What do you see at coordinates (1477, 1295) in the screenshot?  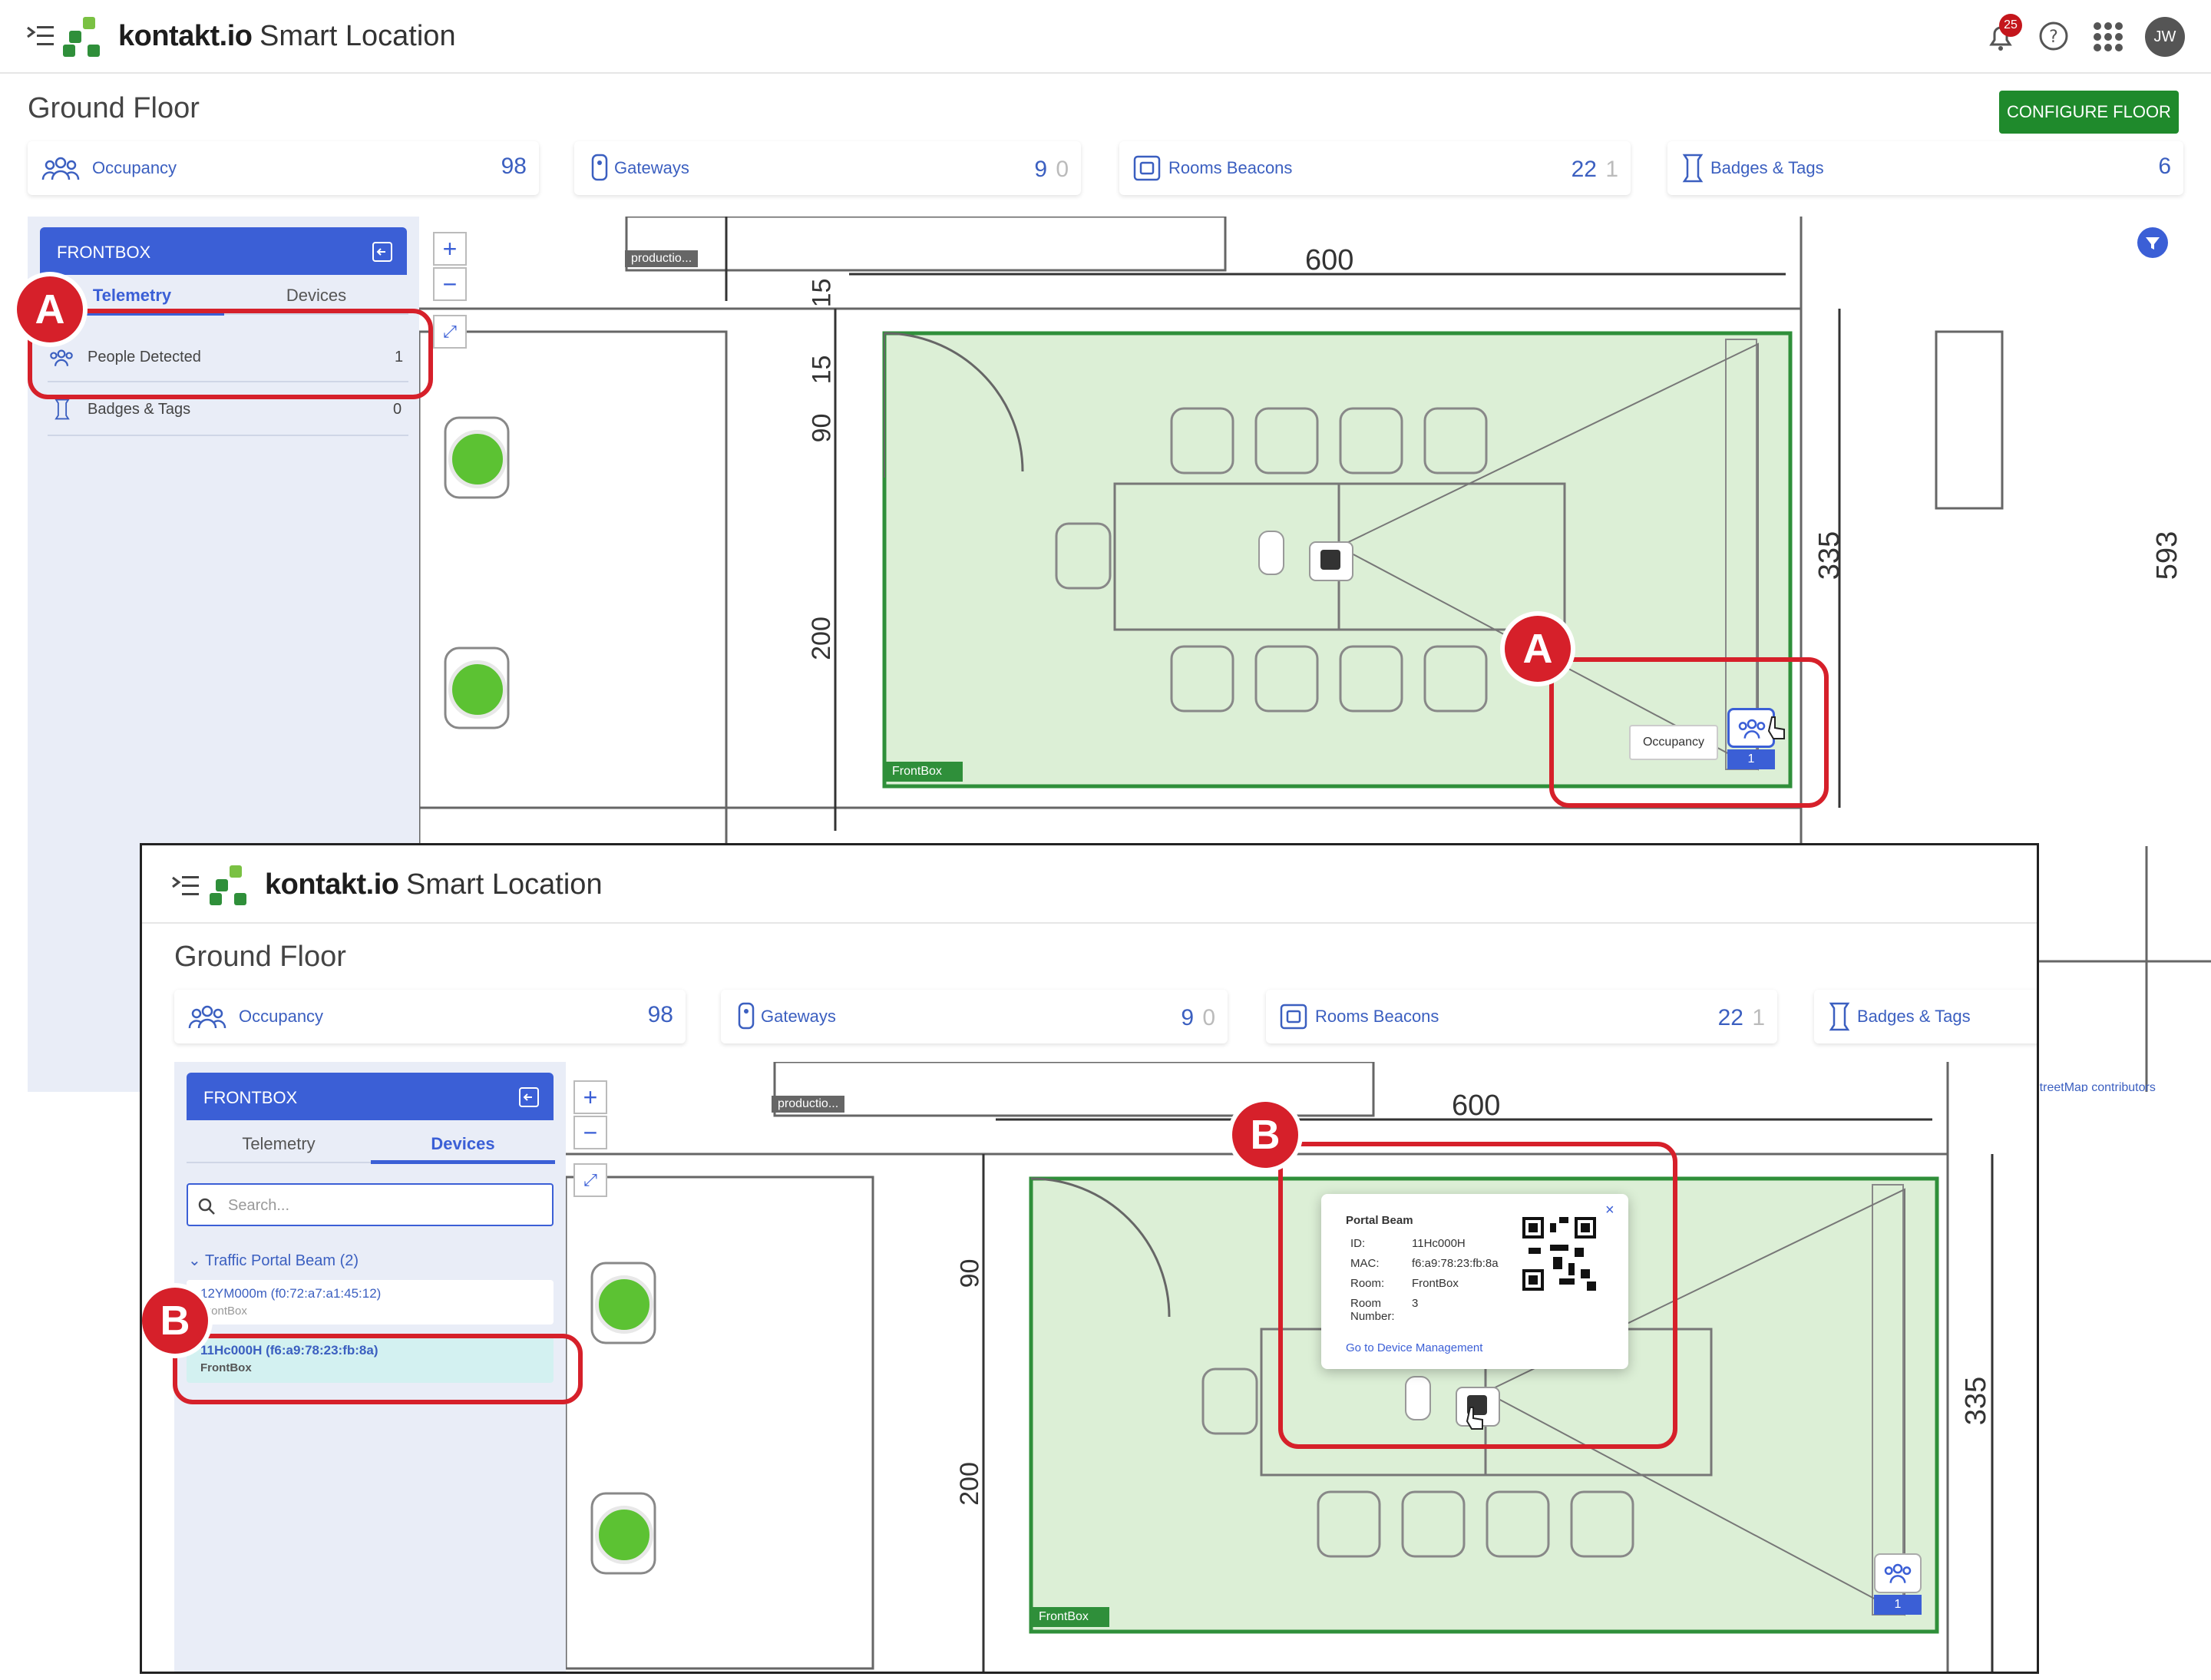 I see `callout-b-map` at bounding box center [1477, 1295].